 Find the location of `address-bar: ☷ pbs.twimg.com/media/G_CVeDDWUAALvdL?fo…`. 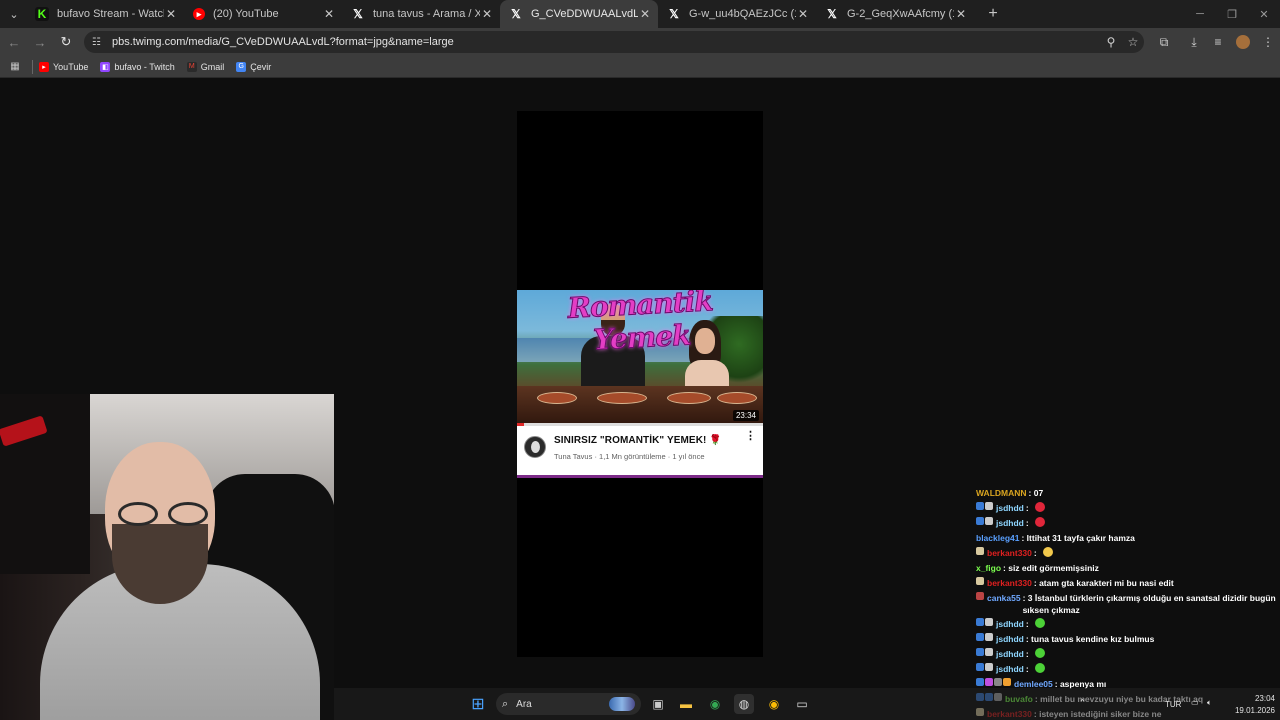

address-bar: ☷ pbs.twimg.com/media/G_CVeDDWUAALvdL?fo… is located at coordinates (614, 42).